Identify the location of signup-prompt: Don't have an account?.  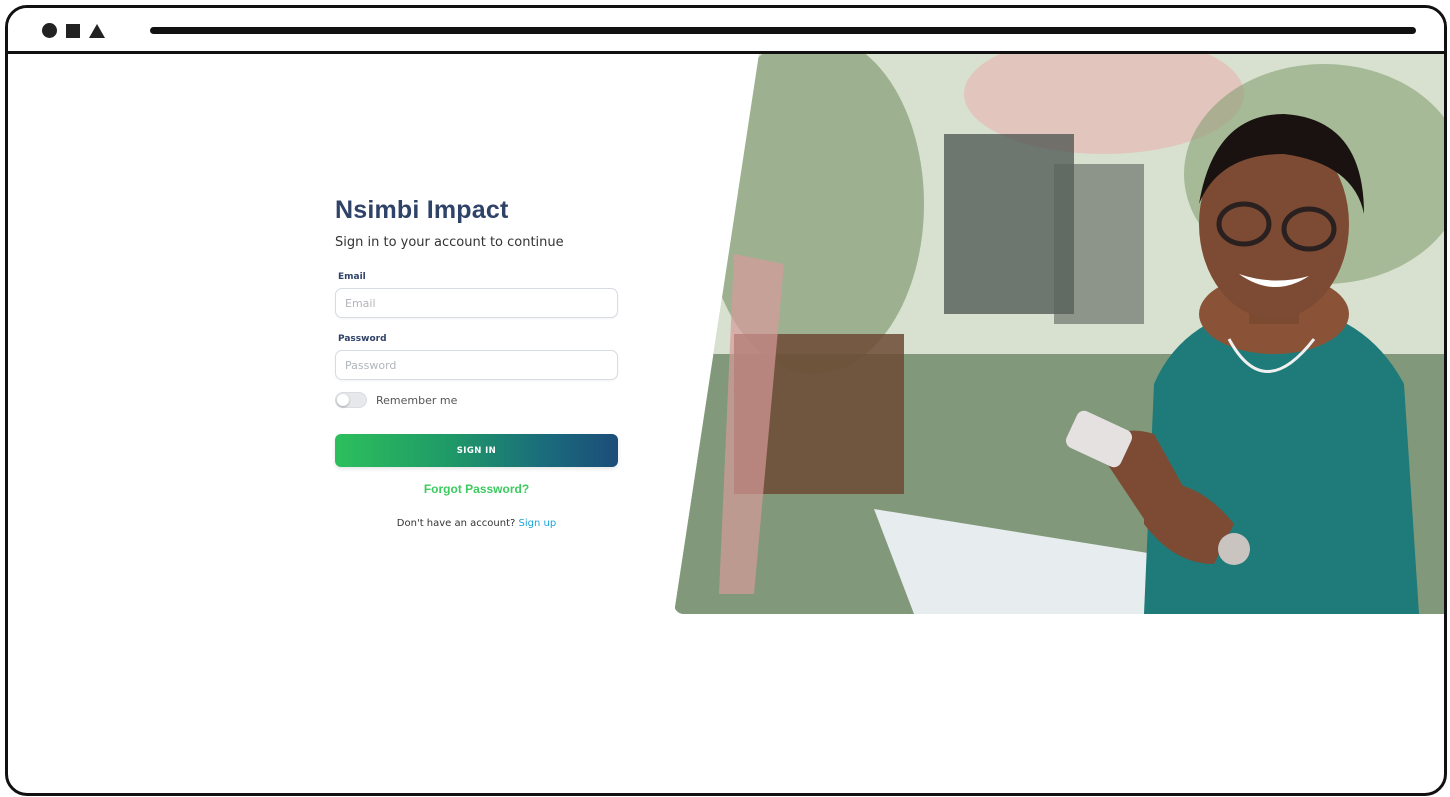
(456, 523).